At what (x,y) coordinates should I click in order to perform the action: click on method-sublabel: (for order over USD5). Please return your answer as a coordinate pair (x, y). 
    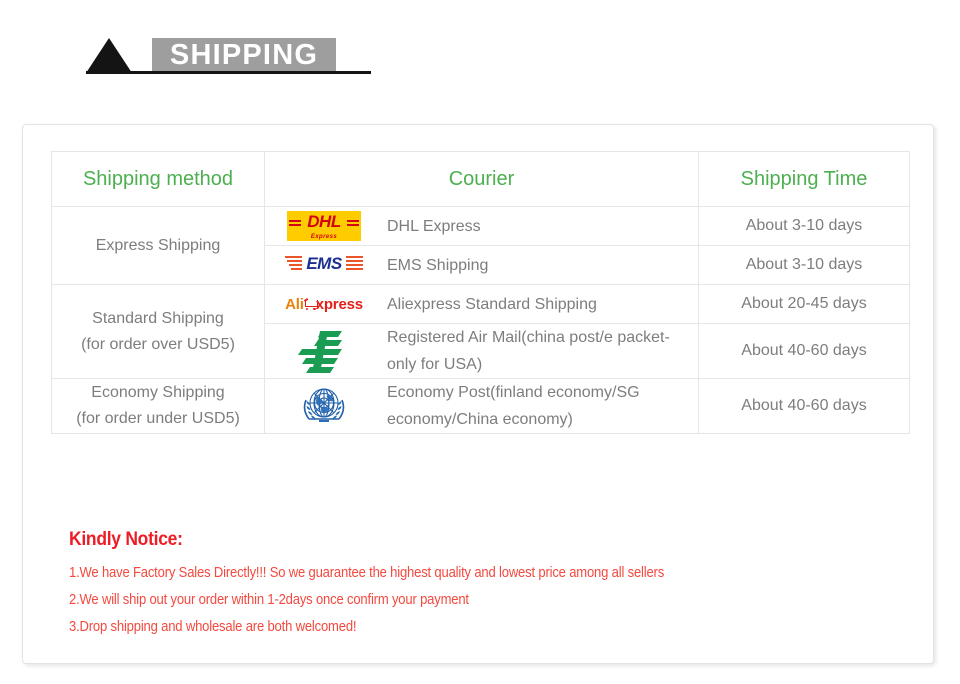
    Looking at the image, I should click on (158, 344).